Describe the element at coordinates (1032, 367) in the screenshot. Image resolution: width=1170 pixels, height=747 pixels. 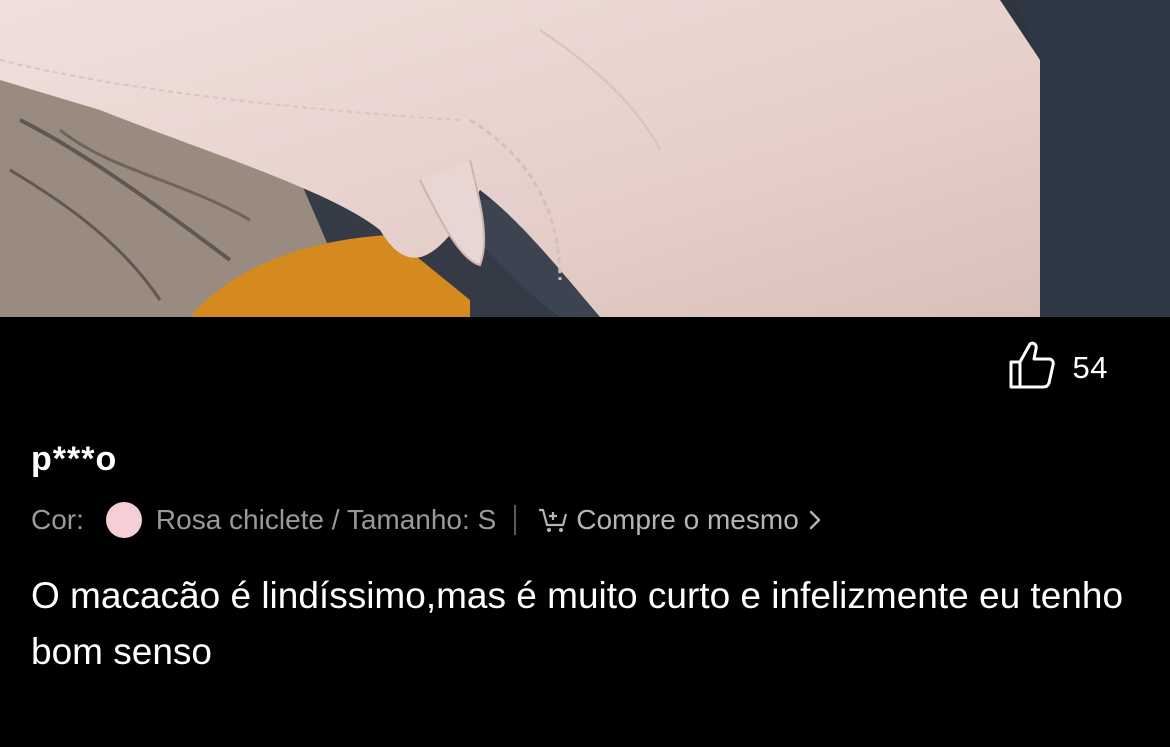
I see `thumbs-up-icon` at that location.